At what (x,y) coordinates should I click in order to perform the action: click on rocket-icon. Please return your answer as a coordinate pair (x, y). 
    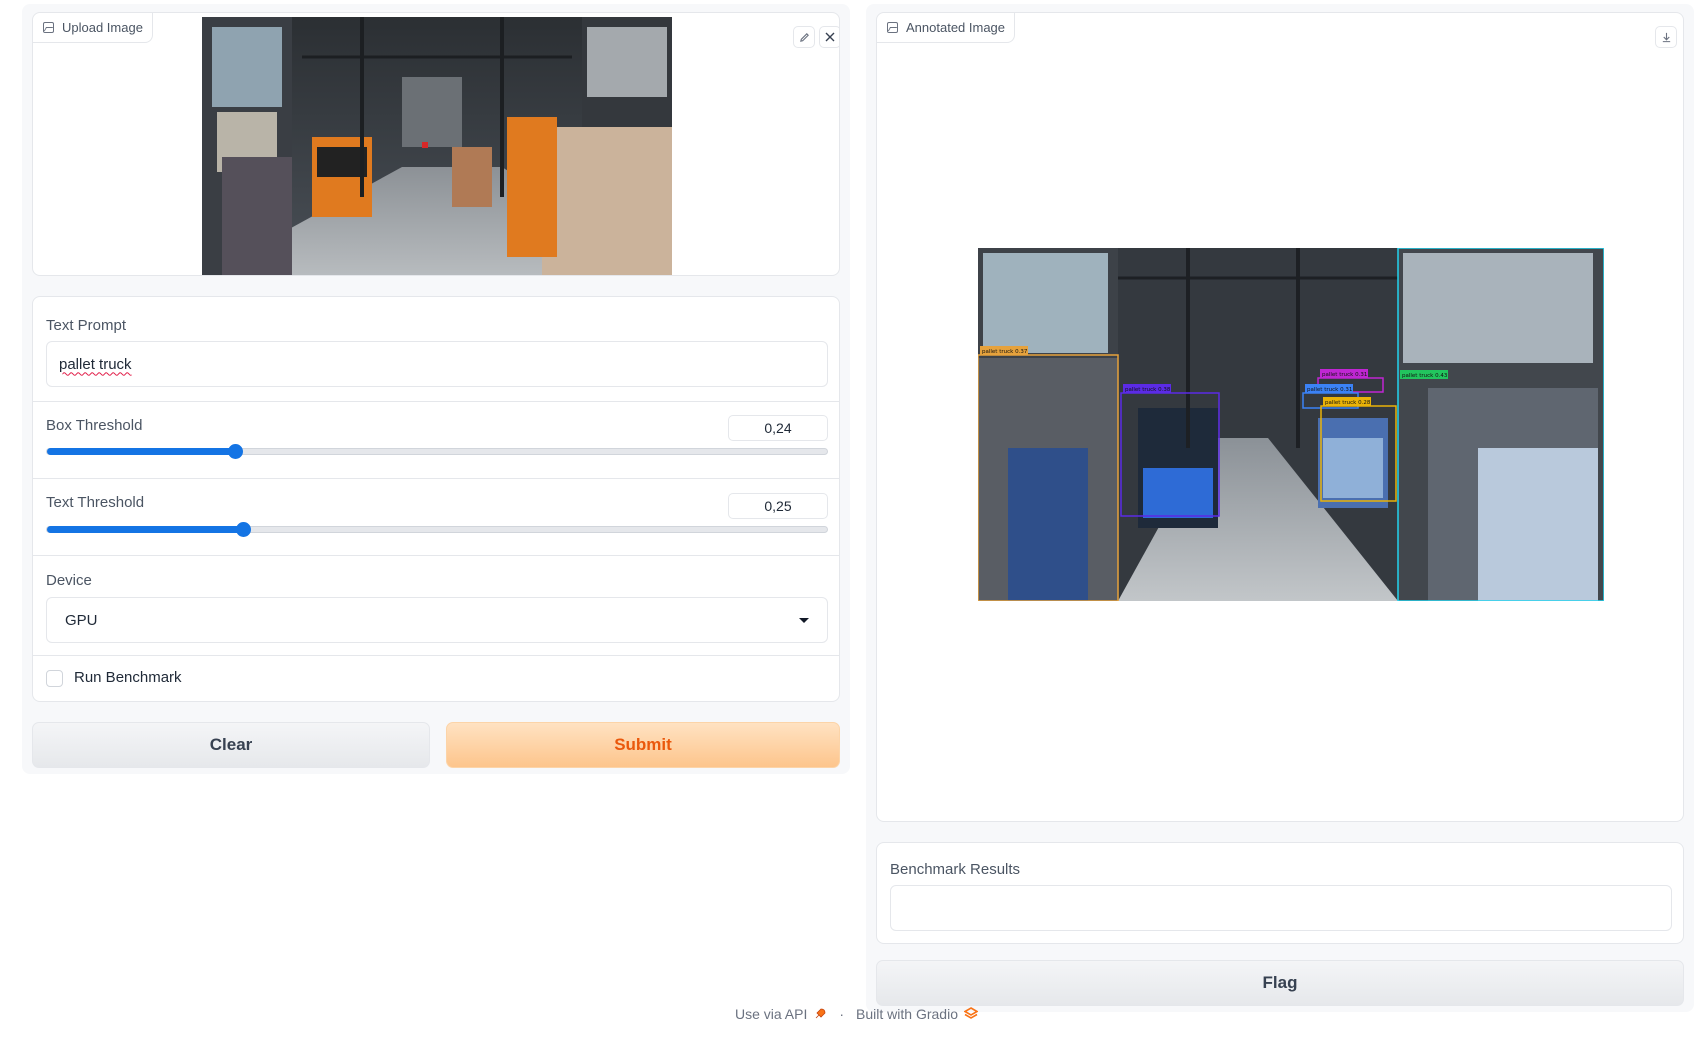
    Looking at the image, I should click on (821, 1013).